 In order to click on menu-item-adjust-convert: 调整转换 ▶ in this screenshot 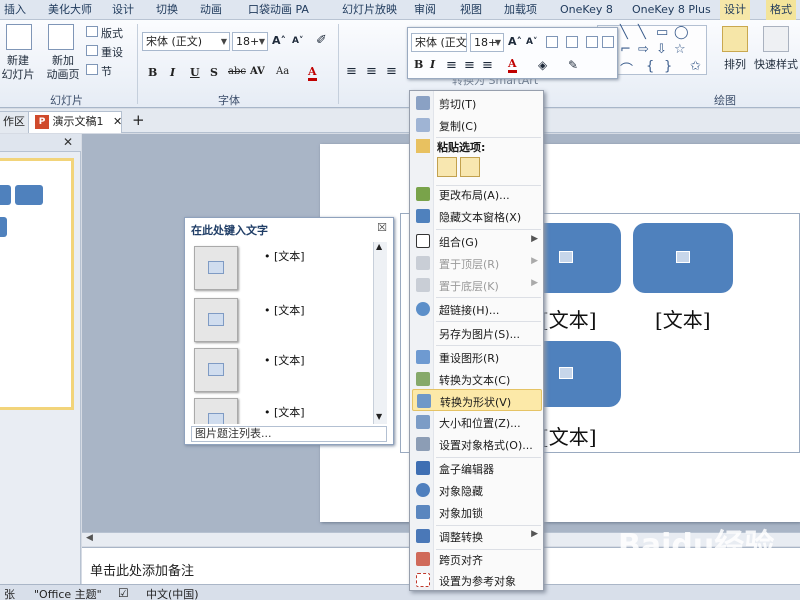, I will do `click(477, 536)`.